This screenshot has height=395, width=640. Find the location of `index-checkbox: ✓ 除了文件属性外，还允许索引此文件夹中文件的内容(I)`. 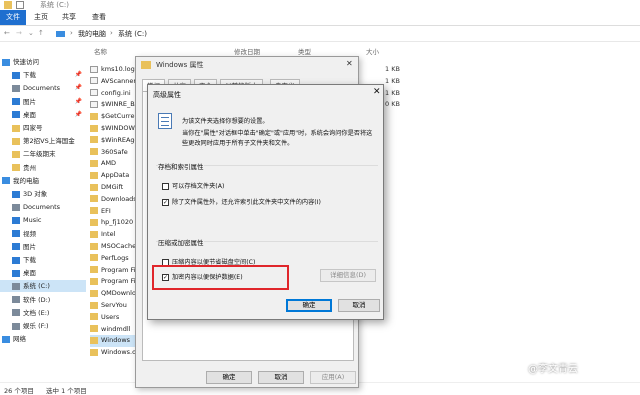

index-checkbox: ✓ 除了文件属性外，还允许索引此文件夹中文件的内容(I) is located at coordinates (241, 201).